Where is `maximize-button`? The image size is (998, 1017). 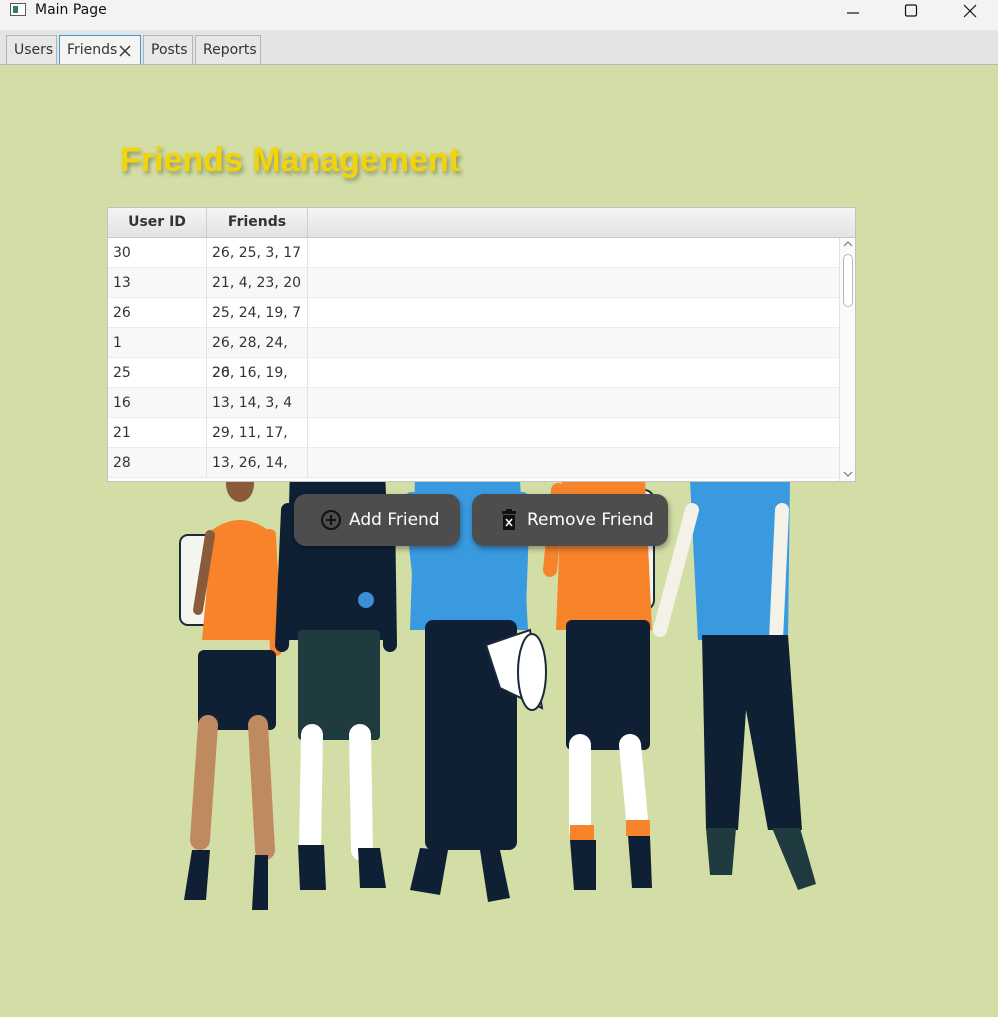
maximize-button is located at coordinates (911, 15).